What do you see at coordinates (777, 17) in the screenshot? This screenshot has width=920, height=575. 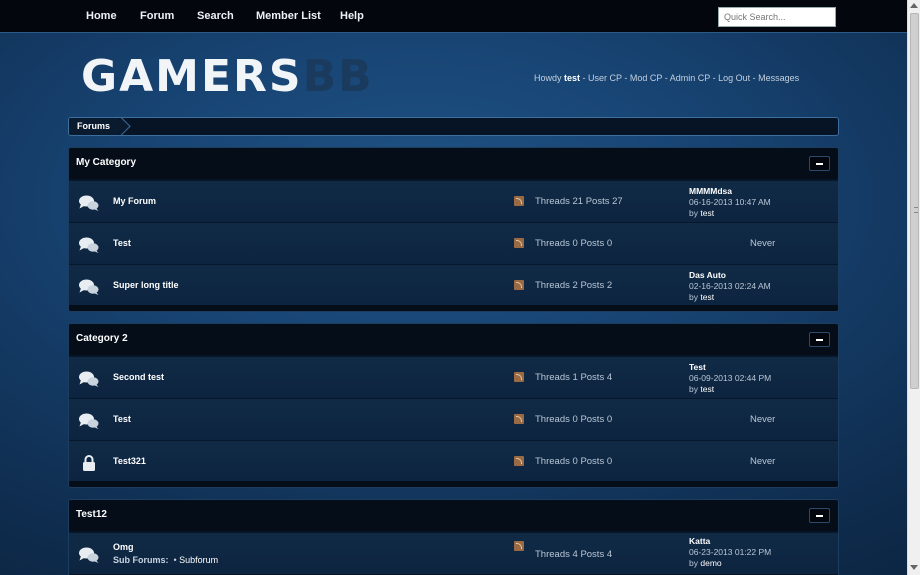 I see `quick-search-input` at bounding box center [777, 17].